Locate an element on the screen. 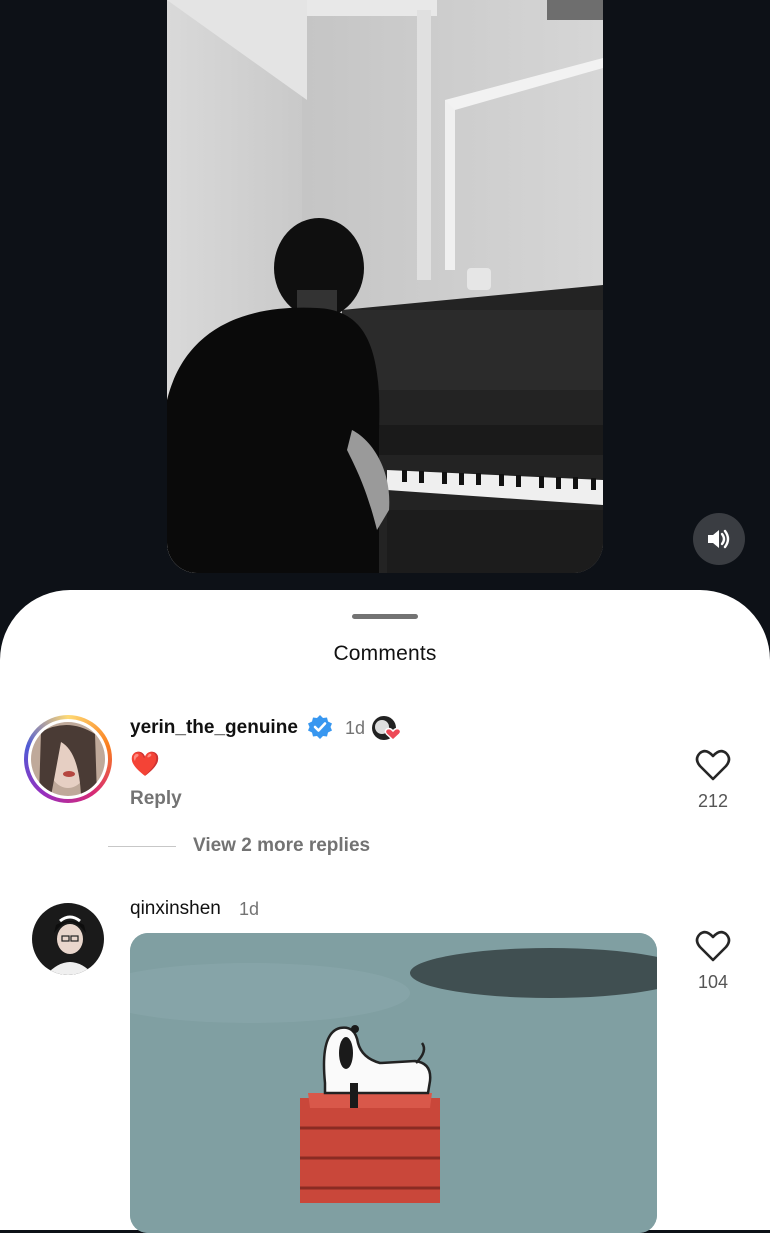  like-count: 104 is located at coordinates (713, 982).